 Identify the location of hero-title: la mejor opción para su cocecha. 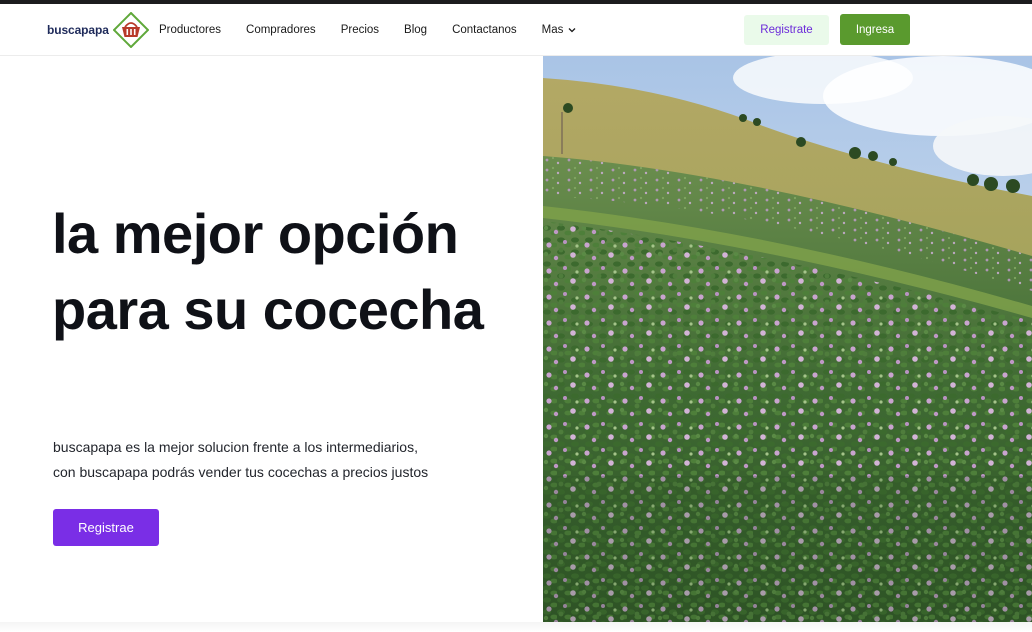
(268, 271).